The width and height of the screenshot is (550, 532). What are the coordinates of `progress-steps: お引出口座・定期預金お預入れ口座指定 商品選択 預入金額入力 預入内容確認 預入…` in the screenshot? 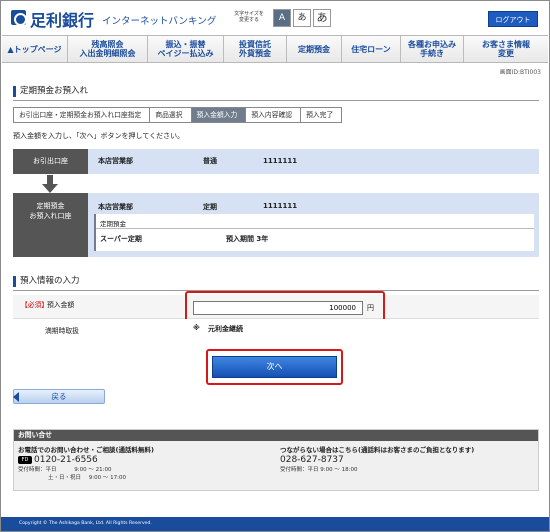 It's located at (178, 115).